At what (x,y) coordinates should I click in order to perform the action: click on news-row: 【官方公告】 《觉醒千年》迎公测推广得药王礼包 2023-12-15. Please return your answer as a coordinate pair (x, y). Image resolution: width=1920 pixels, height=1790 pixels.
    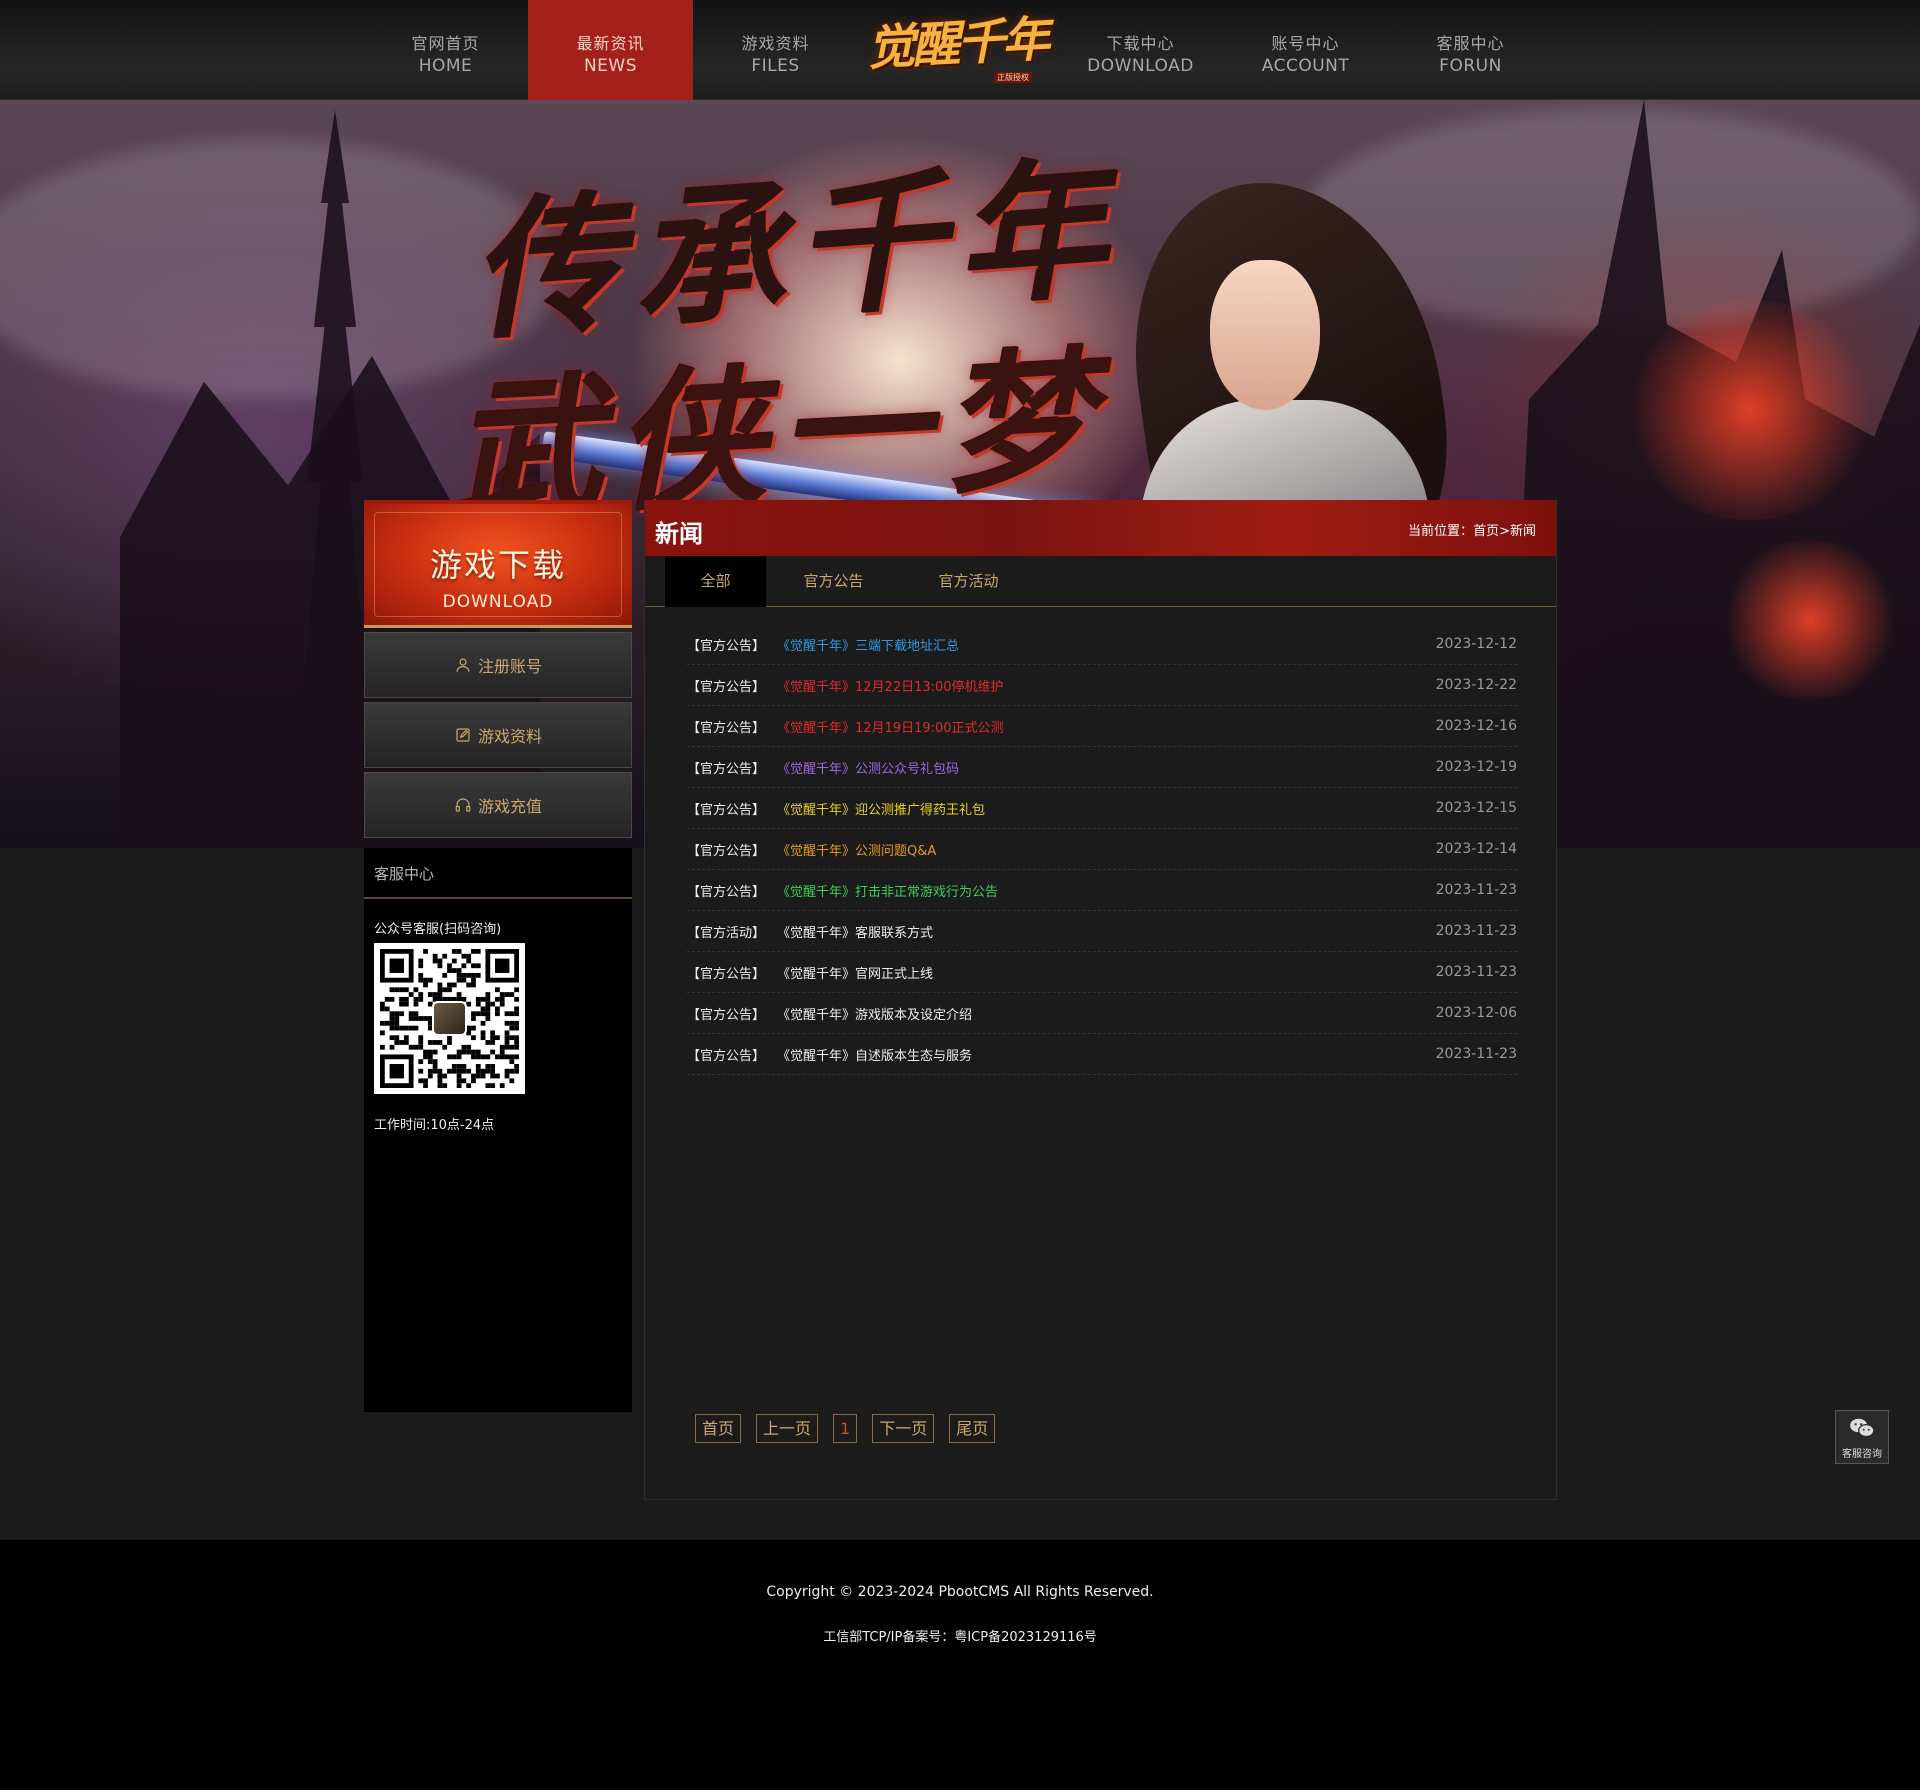
    Looking at the image, I should click on (1102, 808).